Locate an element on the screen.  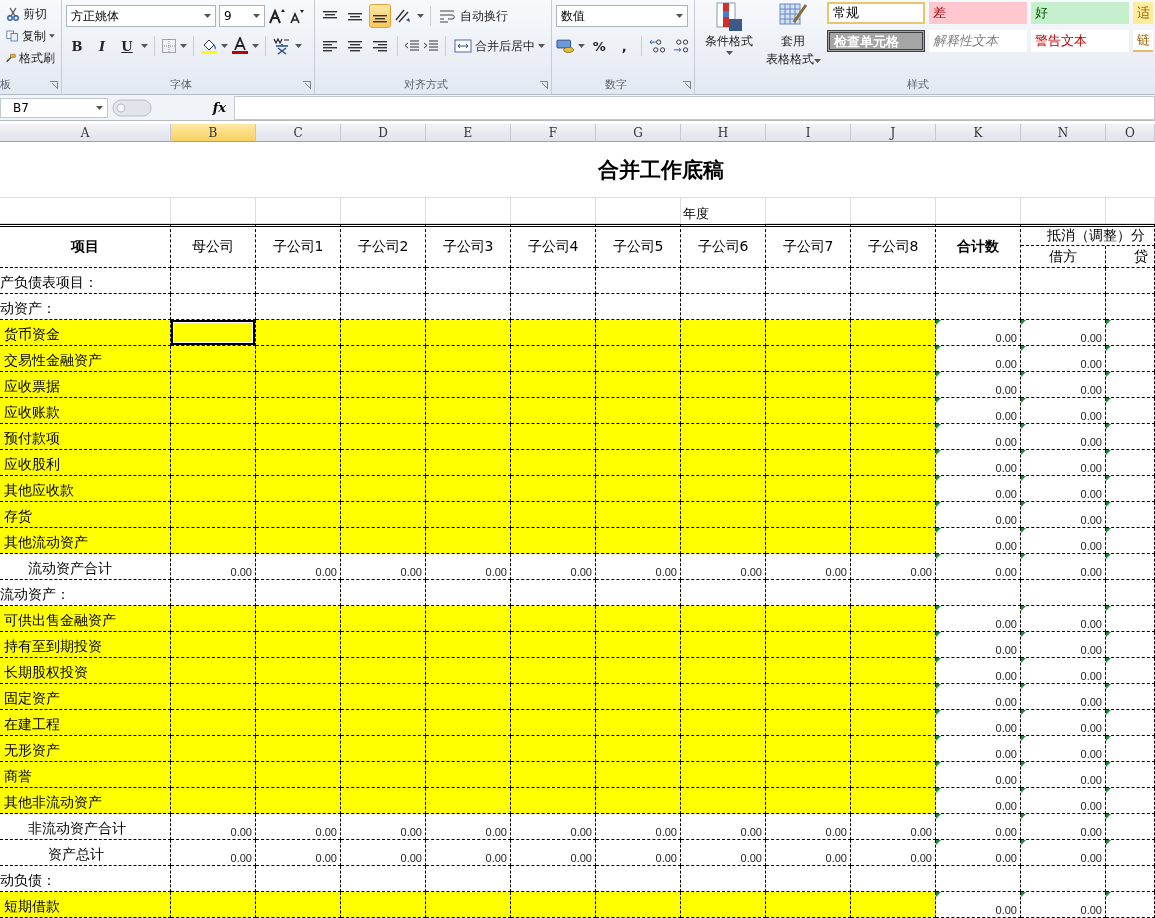
column-header: O is located at coordinates (1130, 133).